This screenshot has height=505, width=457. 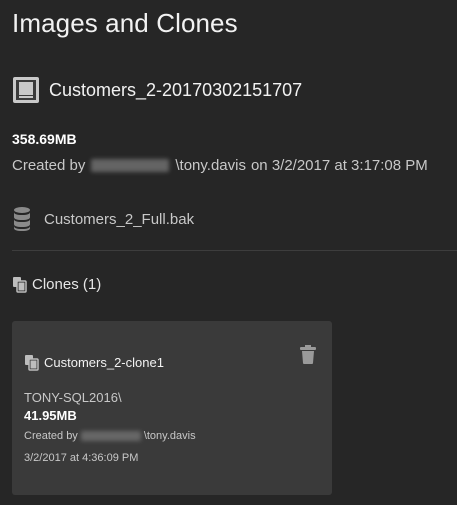 I want to click on image-name: Customers_2-20170302151707, so click(x=176, y=89).